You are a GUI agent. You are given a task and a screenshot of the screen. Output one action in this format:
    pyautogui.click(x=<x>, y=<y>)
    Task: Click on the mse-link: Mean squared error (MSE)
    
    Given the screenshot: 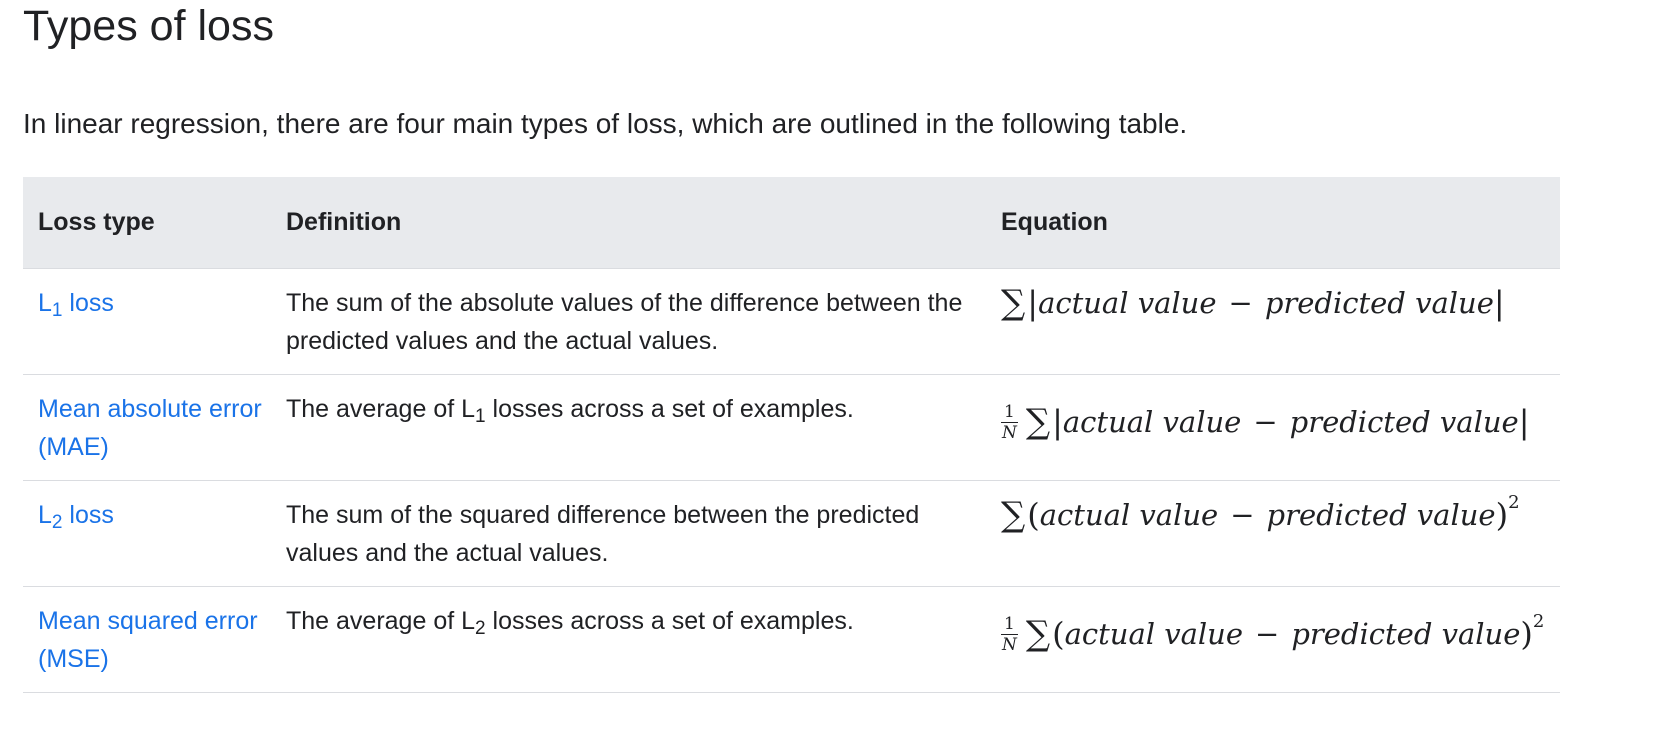 What is the action you would take?
    pyautogui.click(x=148, y=640)
    